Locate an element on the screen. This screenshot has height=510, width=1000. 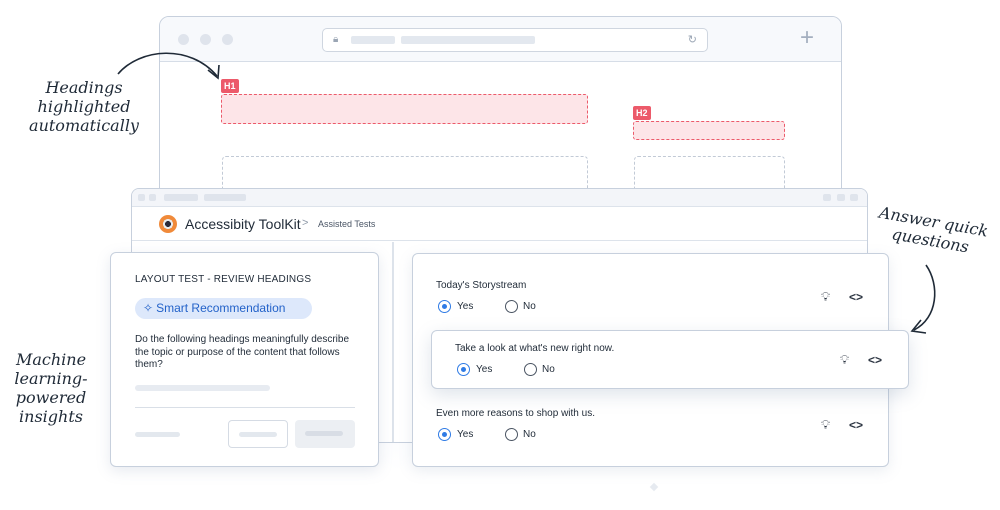
question-text: Today's Storystream is located at coordinates (481, 285).